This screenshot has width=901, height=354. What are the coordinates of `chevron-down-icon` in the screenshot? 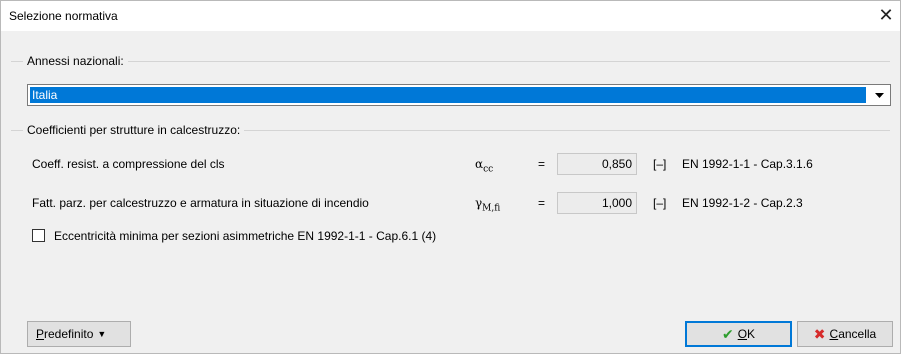 It's located at (879, 95).